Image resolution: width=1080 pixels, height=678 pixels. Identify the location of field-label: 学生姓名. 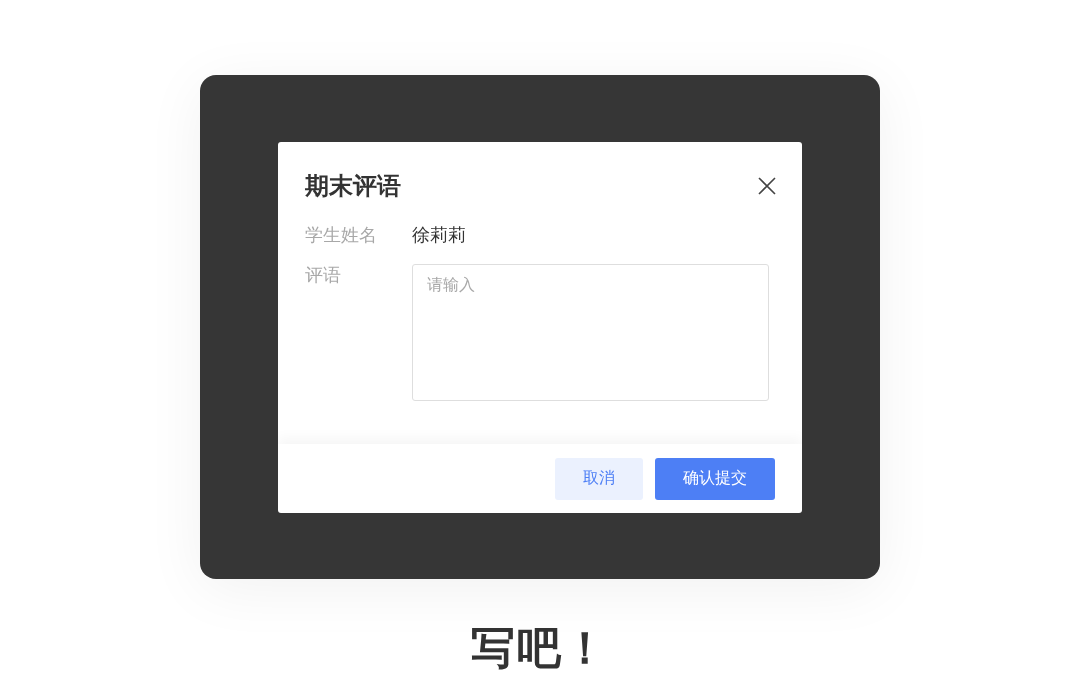
(341, 235).